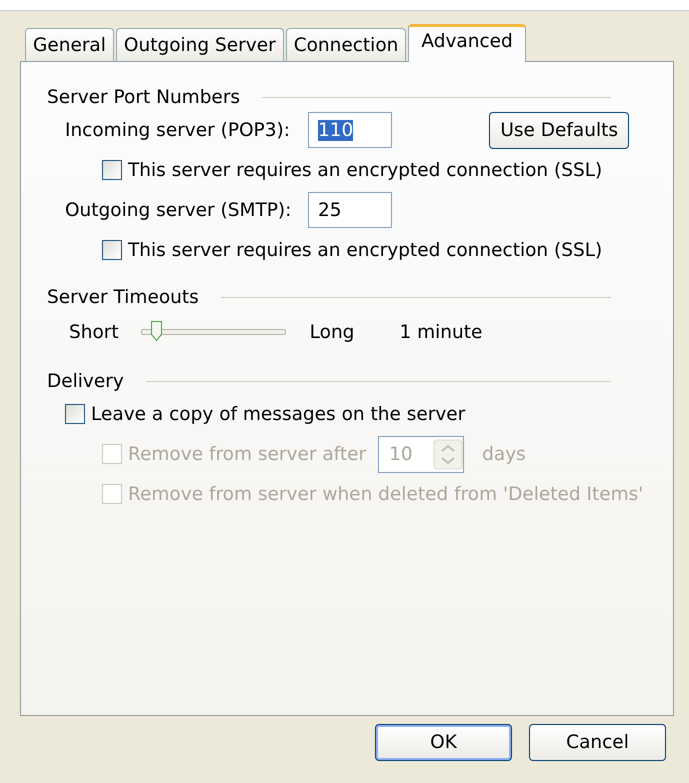 The image size is (689, 783). What do you see at coordinates (178, 130) in the screenshot?
I see `field-label: Incoming server (POP3):` at bounding box center [178, 130].